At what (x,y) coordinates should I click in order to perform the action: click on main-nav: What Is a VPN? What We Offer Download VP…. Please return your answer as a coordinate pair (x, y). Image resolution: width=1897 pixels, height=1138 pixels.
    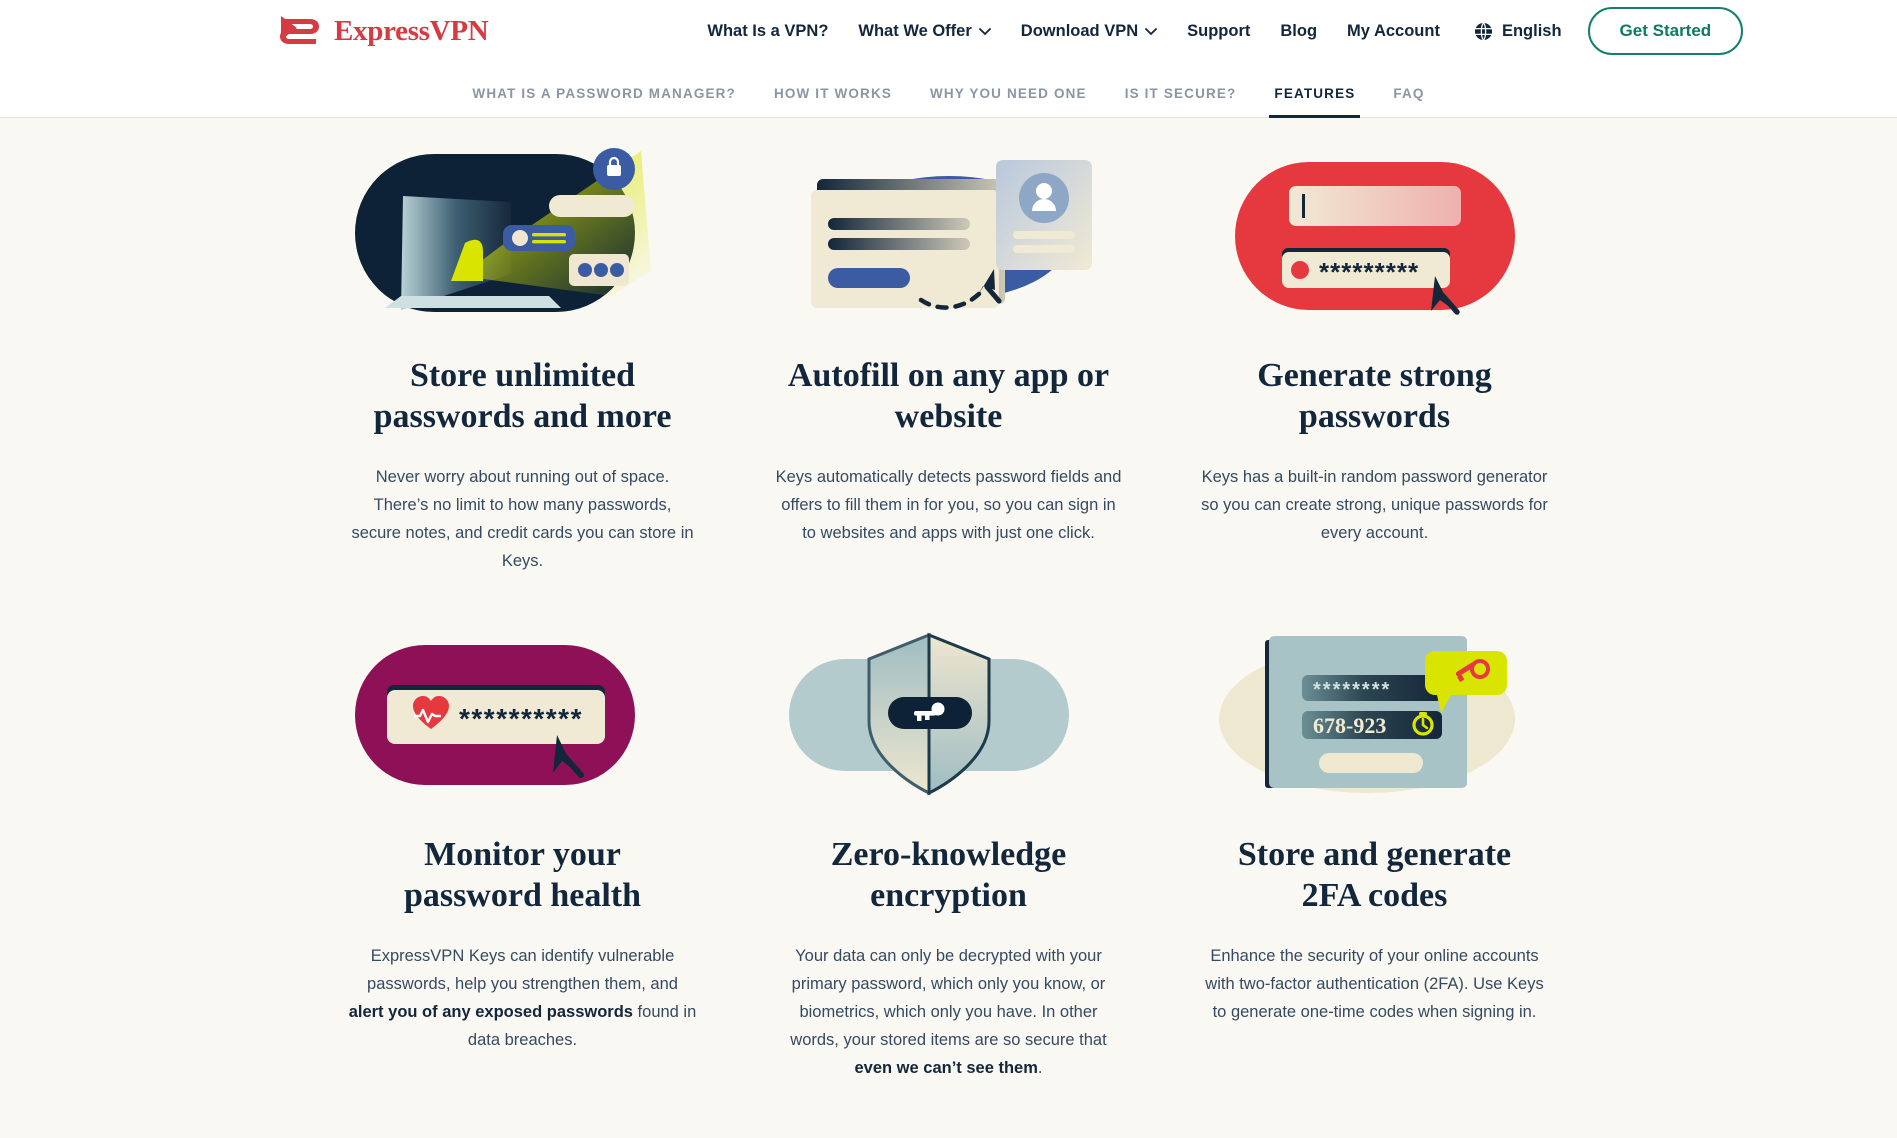
    Looking at the image, I should click on (1073, 31).